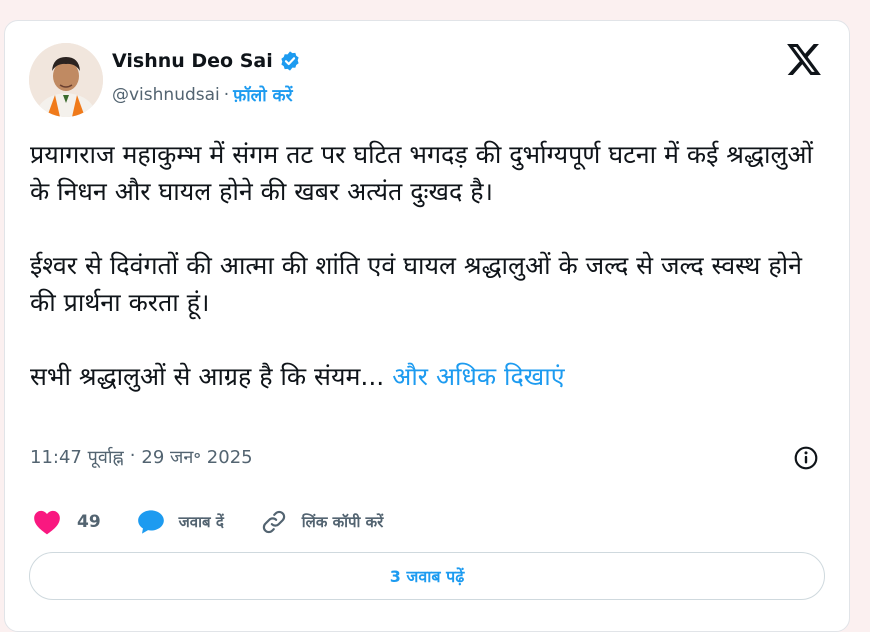  I want to click on action-bar: 49 जवाब दें लिंक कॉपी करें, so click(226, 522).